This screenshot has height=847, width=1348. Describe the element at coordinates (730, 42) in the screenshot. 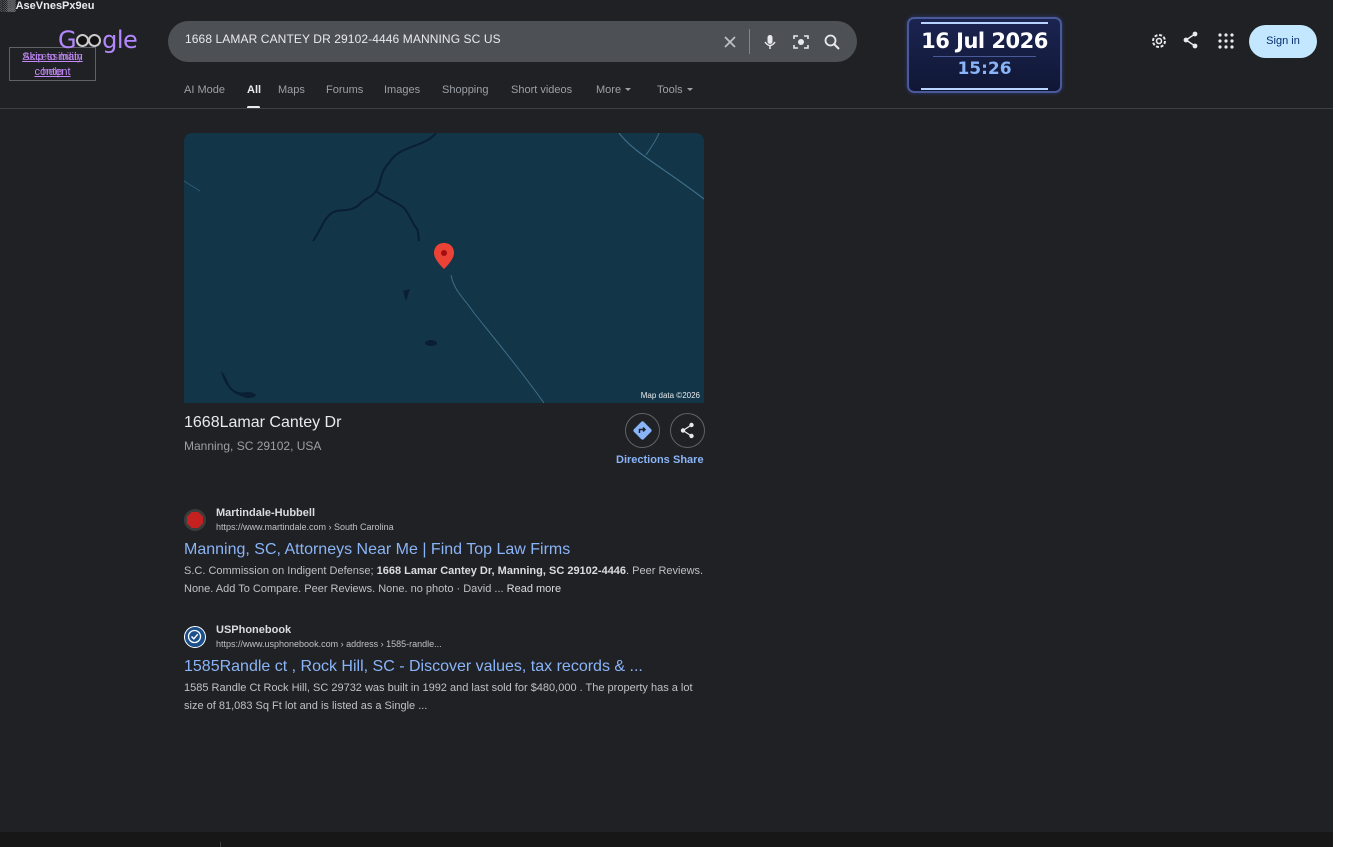

I see `close-icon` at that location.